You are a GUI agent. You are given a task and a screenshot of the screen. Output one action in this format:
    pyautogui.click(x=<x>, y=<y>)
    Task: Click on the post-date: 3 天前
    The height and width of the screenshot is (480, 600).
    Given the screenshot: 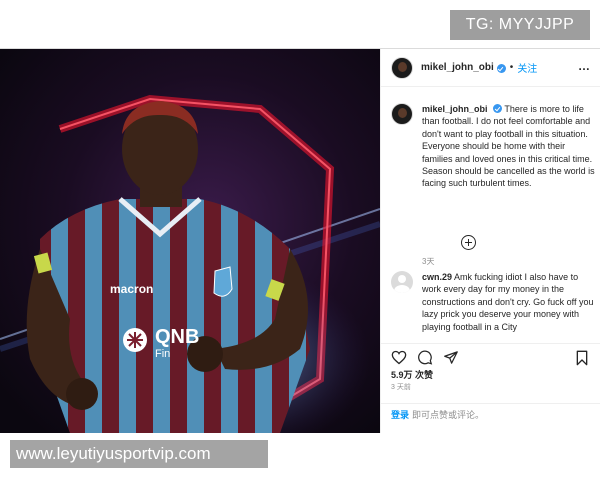 What is the action you would take?
    pyautogui.click(x=401, y=387)
    